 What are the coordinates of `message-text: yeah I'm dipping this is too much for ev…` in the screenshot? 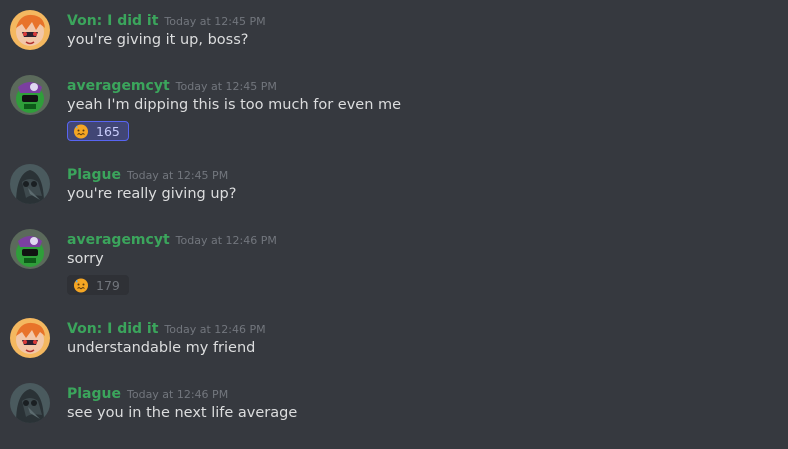 It's located at (234, 105).